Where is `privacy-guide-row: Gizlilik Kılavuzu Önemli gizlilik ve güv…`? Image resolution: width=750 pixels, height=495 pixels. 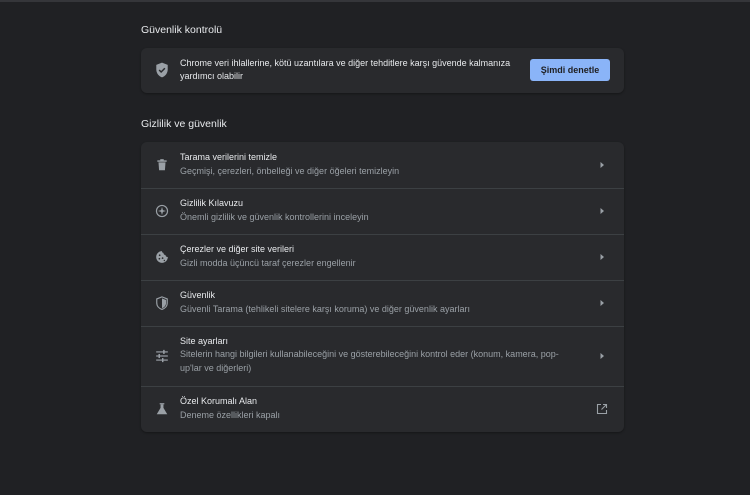
privacy-guide-row: Gizlilik Kılavuzu Önemli gizlilik ve güv… is located at coordinates (382, 211).